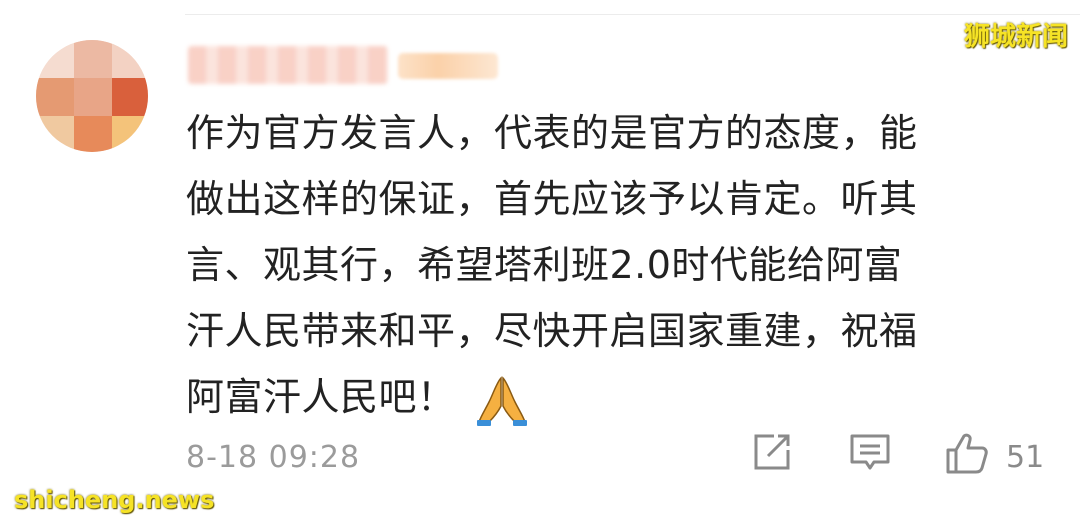  I want to click on comment-line-last: 阿富汗人民吧！, so click(611, 397).